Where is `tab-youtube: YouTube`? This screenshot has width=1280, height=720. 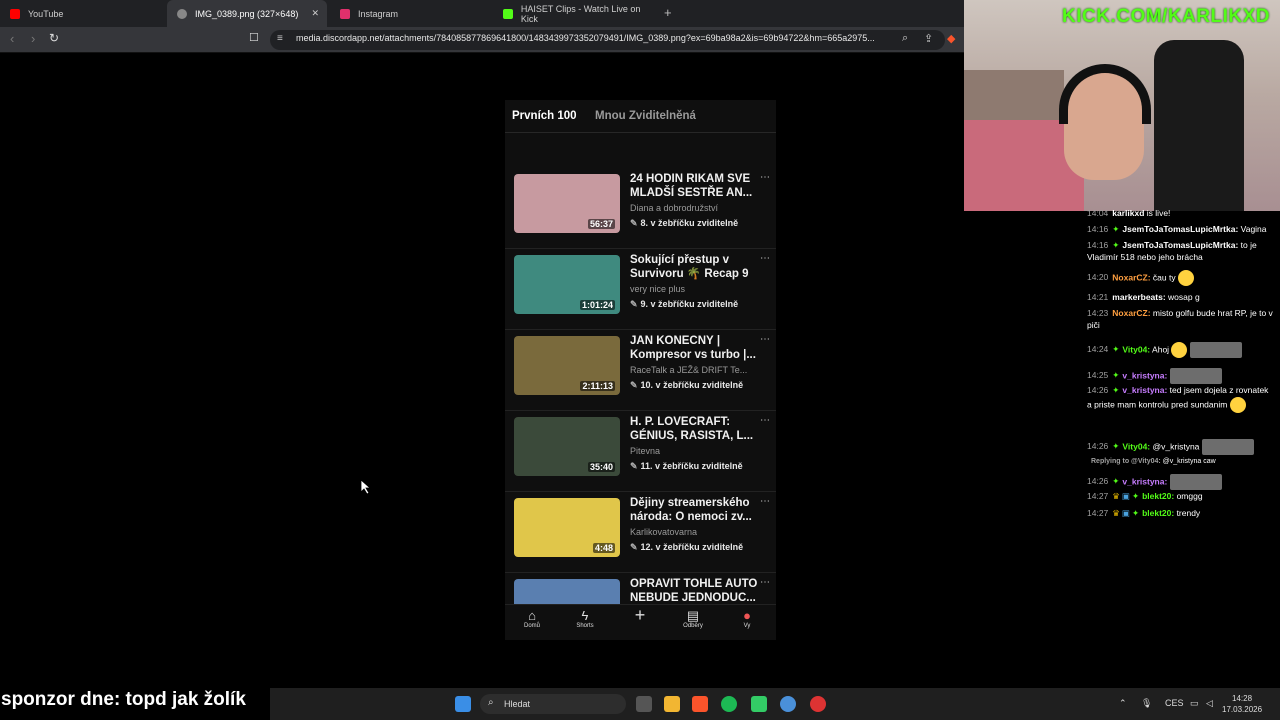
tab-youtube: YouTube is located at coordinates (82, 13).